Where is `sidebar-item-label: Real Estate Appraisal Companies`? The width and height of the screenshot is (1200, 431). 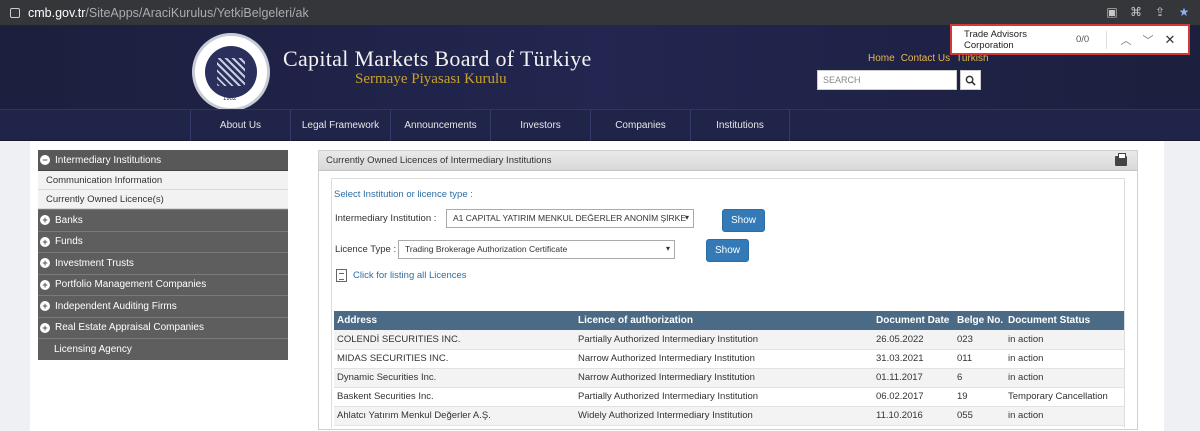
sidebar-item-label: Real Estate Appraisal Companies is located at coordinates (129, 328).